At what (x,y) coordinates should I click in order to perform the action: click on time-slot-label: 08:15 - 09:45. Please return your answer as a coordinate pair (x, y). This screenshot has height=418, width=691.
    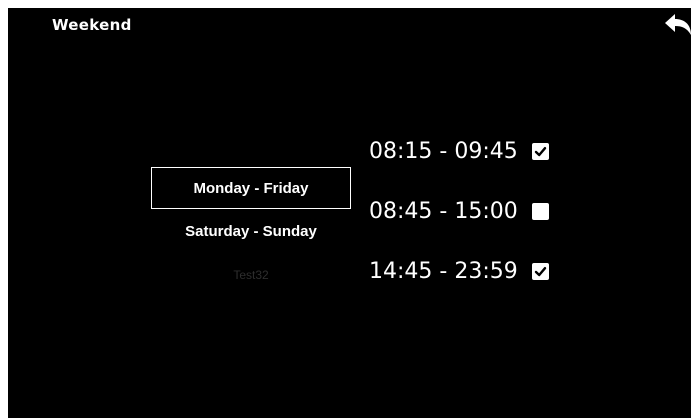
    Looking at the image, I should click on (443, 151).